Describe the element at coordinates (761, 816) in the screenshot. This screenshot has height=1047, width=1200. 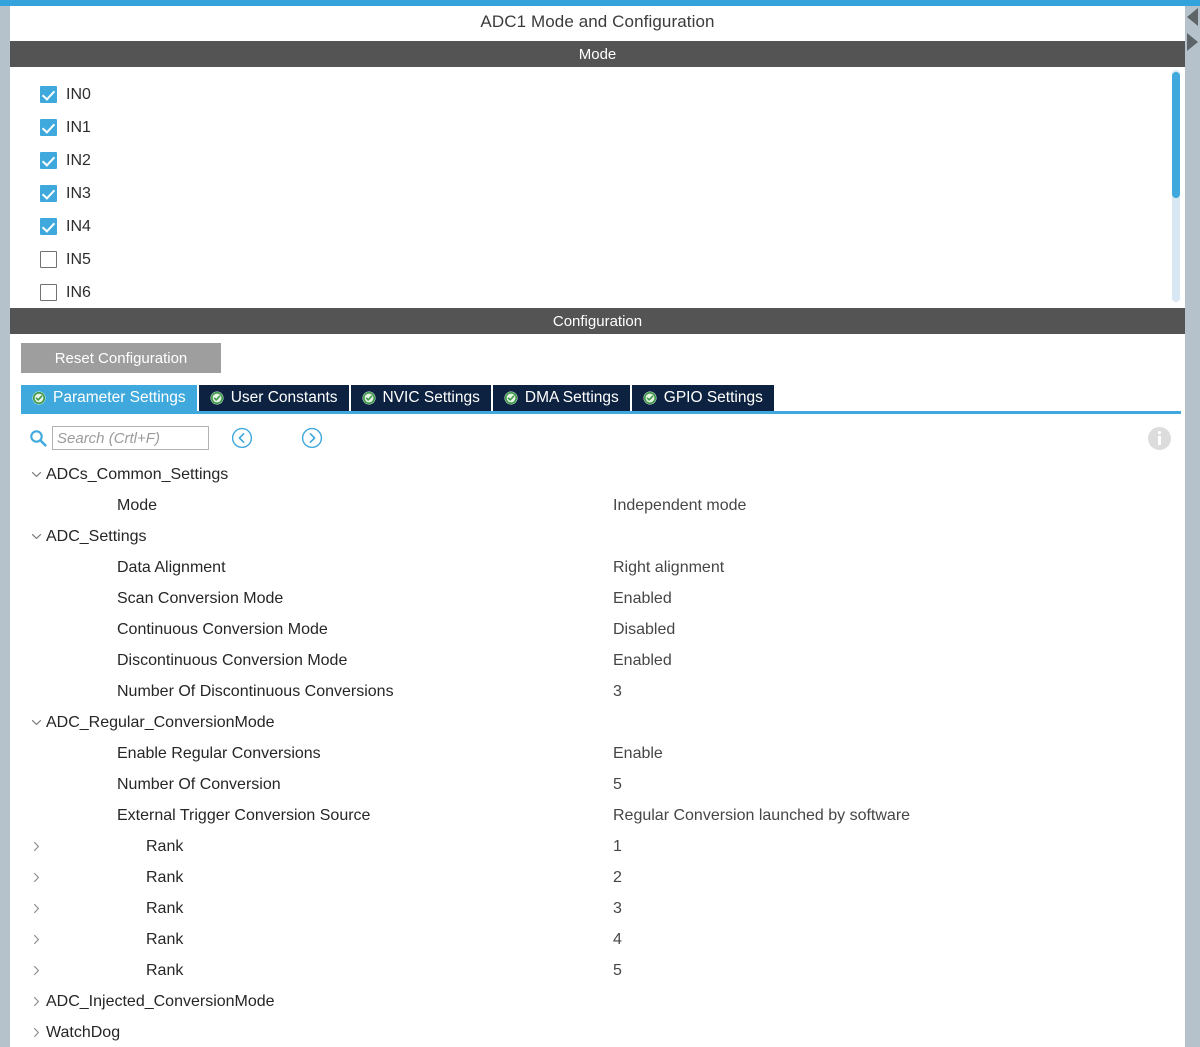
I see `parameter-value: Regular Conversion launched by software` at that location.